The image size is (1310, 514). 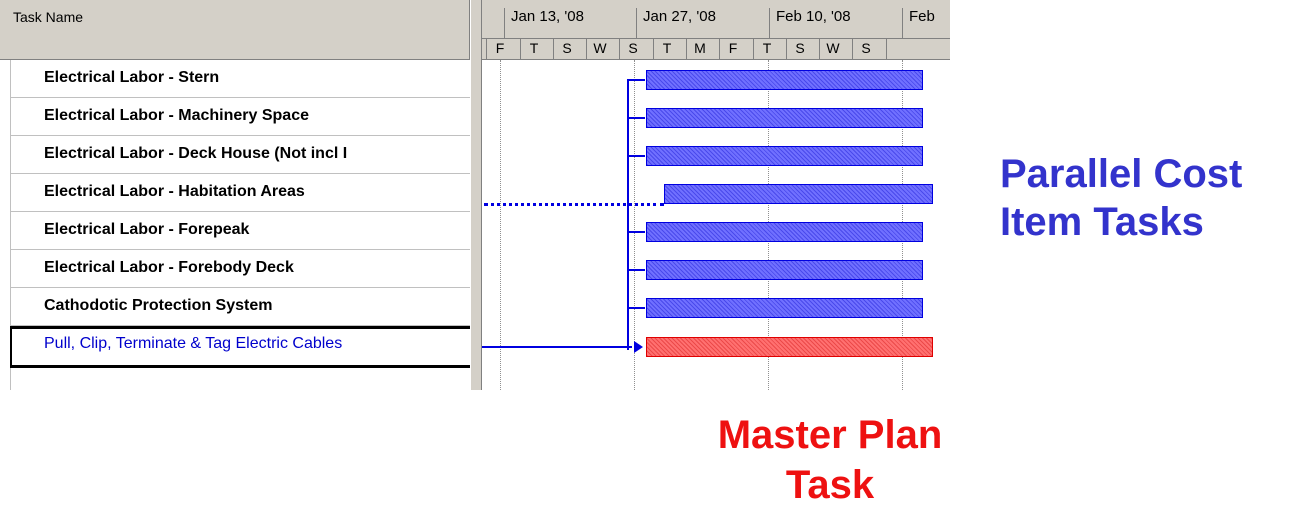 I want to click on task-row: Cathodotic Protection System, so click(x=240, y=307).